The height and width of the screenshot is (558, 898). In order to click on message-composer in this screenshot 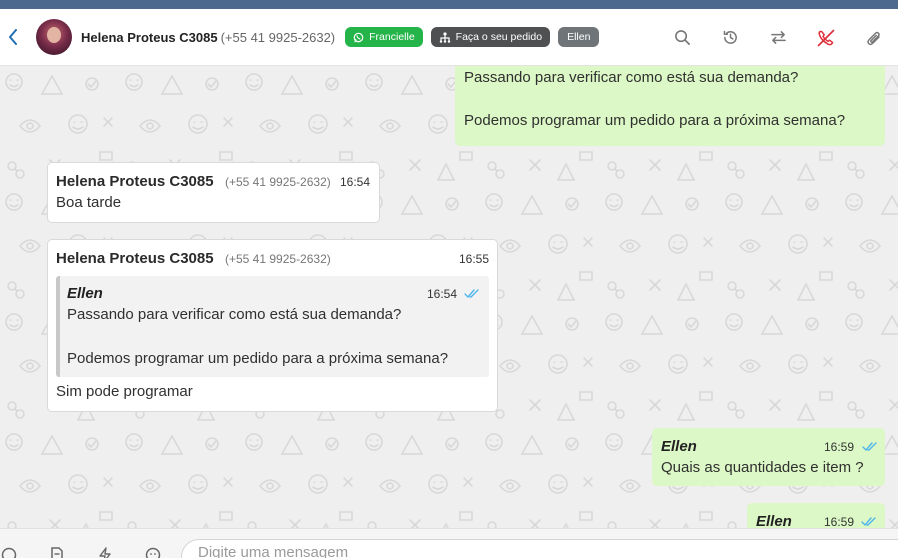, I will do `click(449, 543)`.